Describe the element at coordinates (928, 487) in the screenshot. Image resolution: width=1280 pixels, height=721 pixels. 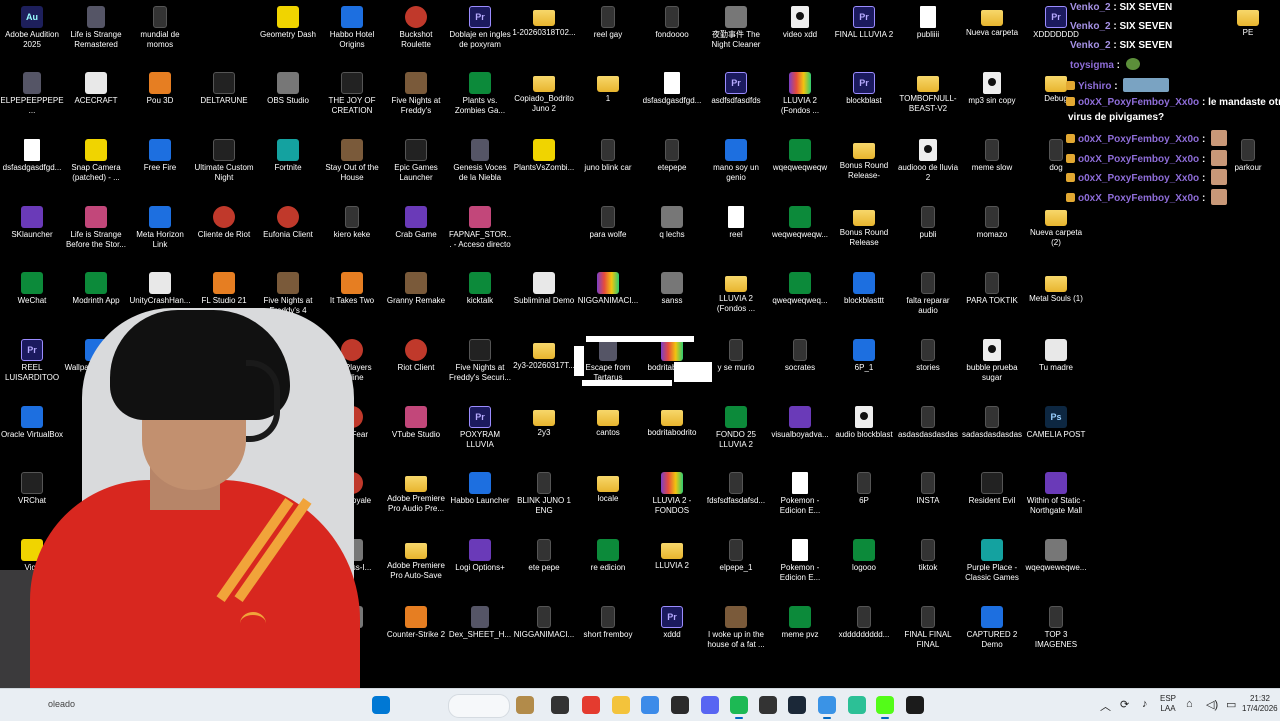
I see `desktop-icon: INSTA` at that location.